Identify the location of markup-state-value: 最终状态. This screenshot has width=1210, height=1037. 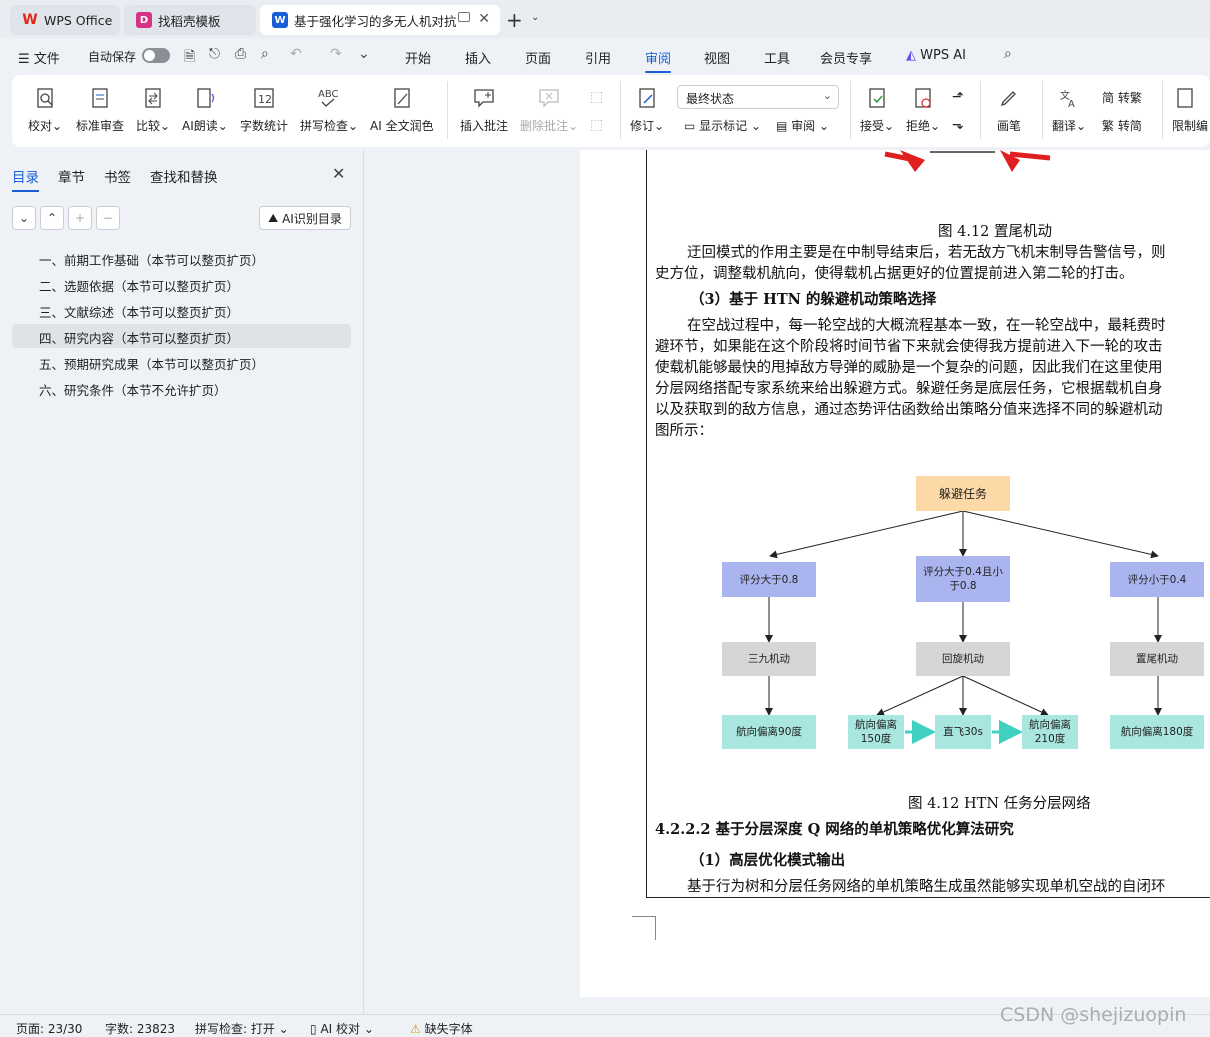
(710, 99).